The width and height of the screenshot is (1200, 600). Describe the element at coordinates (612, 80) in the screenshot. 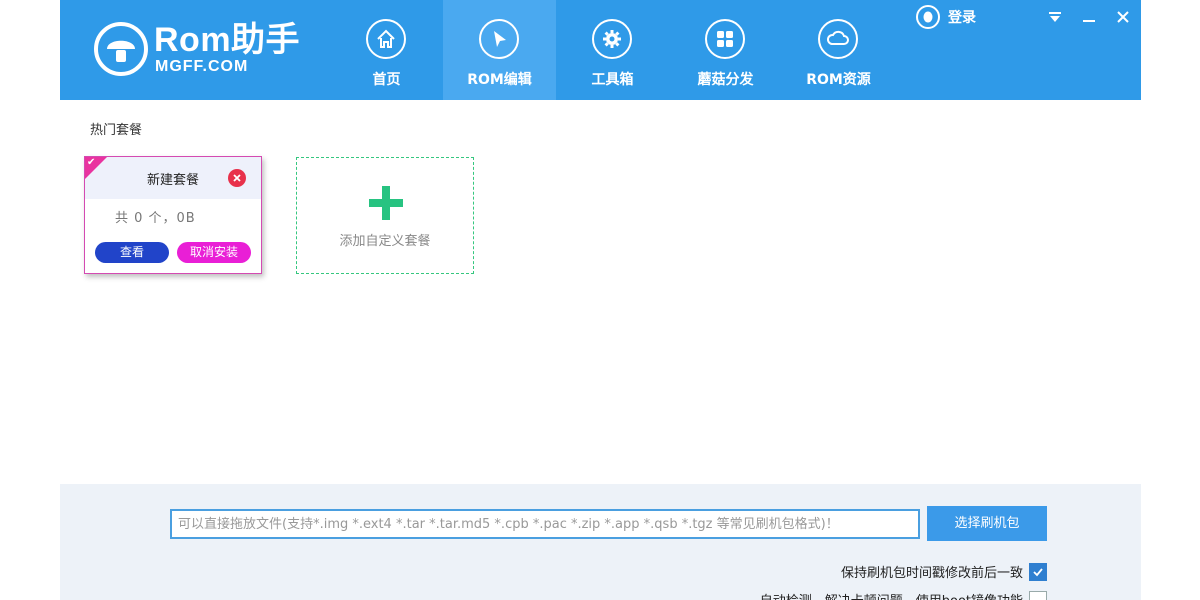

I see `nav-label-toolbox: 工具箱` at that location.